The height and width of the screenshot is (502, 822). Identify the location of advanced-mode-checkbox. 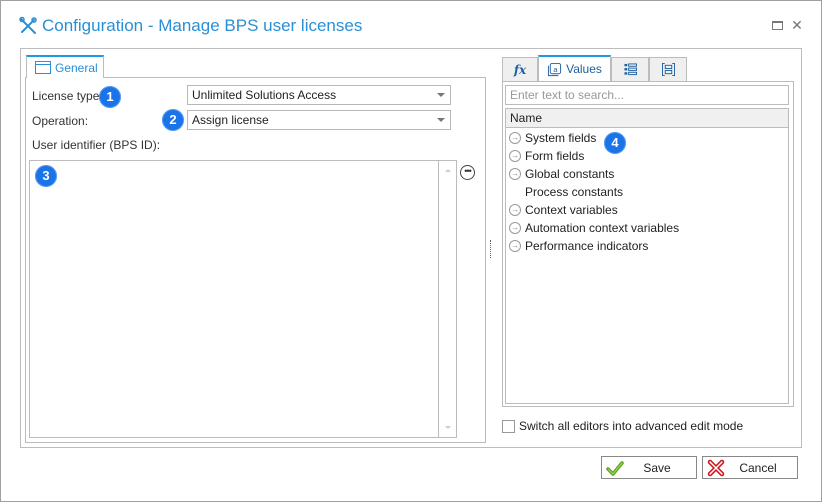
(508, 426).